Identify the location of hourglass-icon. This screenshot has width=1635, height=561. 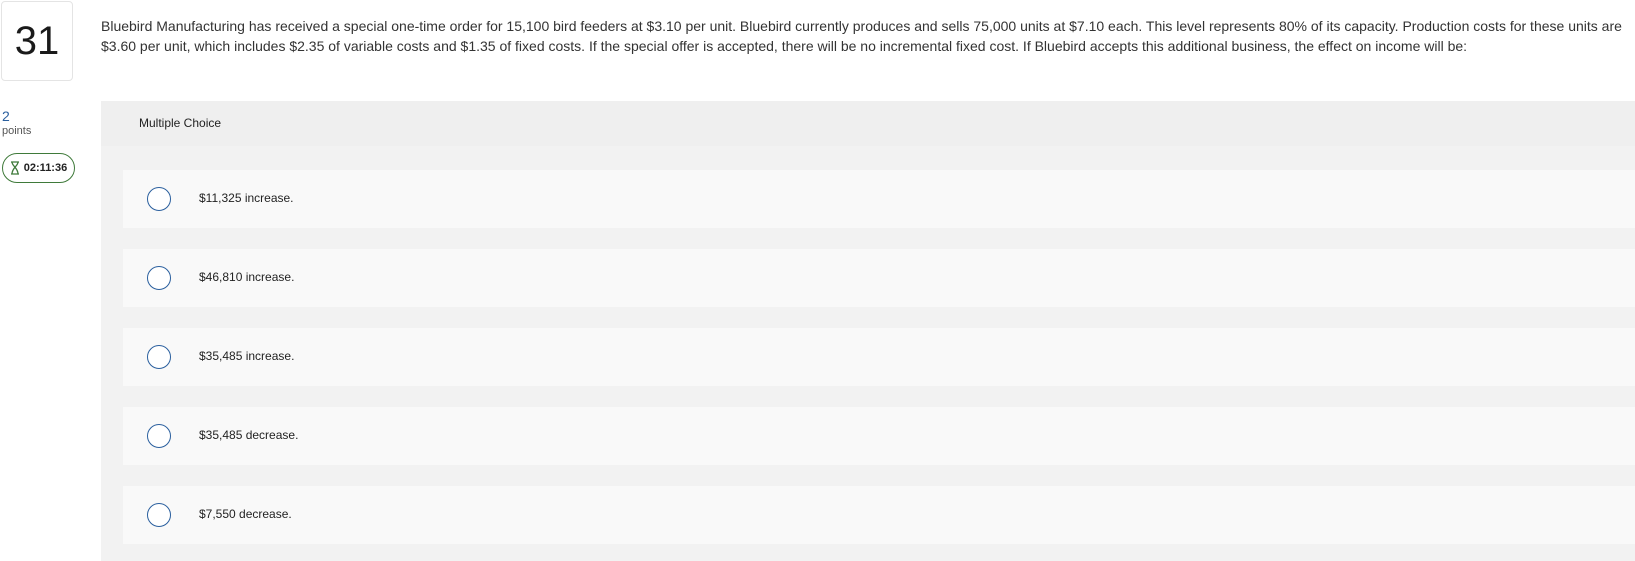
(15, 168).